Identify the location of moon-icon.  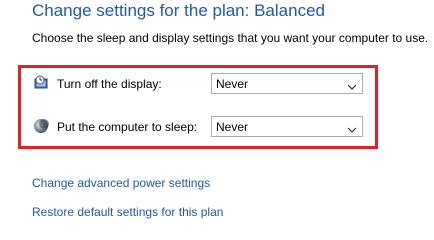
(41, 126).